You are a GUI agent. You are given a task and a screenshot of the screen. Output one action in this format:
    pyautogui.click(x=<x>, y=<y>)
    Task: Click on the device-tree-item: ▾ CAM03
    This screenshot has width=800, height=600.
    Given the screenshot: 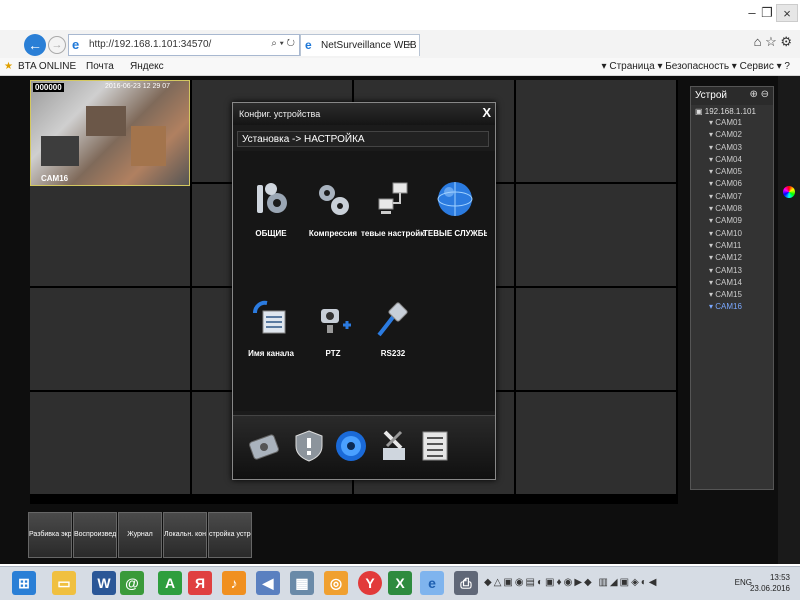 What is the action you would take?
    pyautogui.click(x=734, y=149)
    